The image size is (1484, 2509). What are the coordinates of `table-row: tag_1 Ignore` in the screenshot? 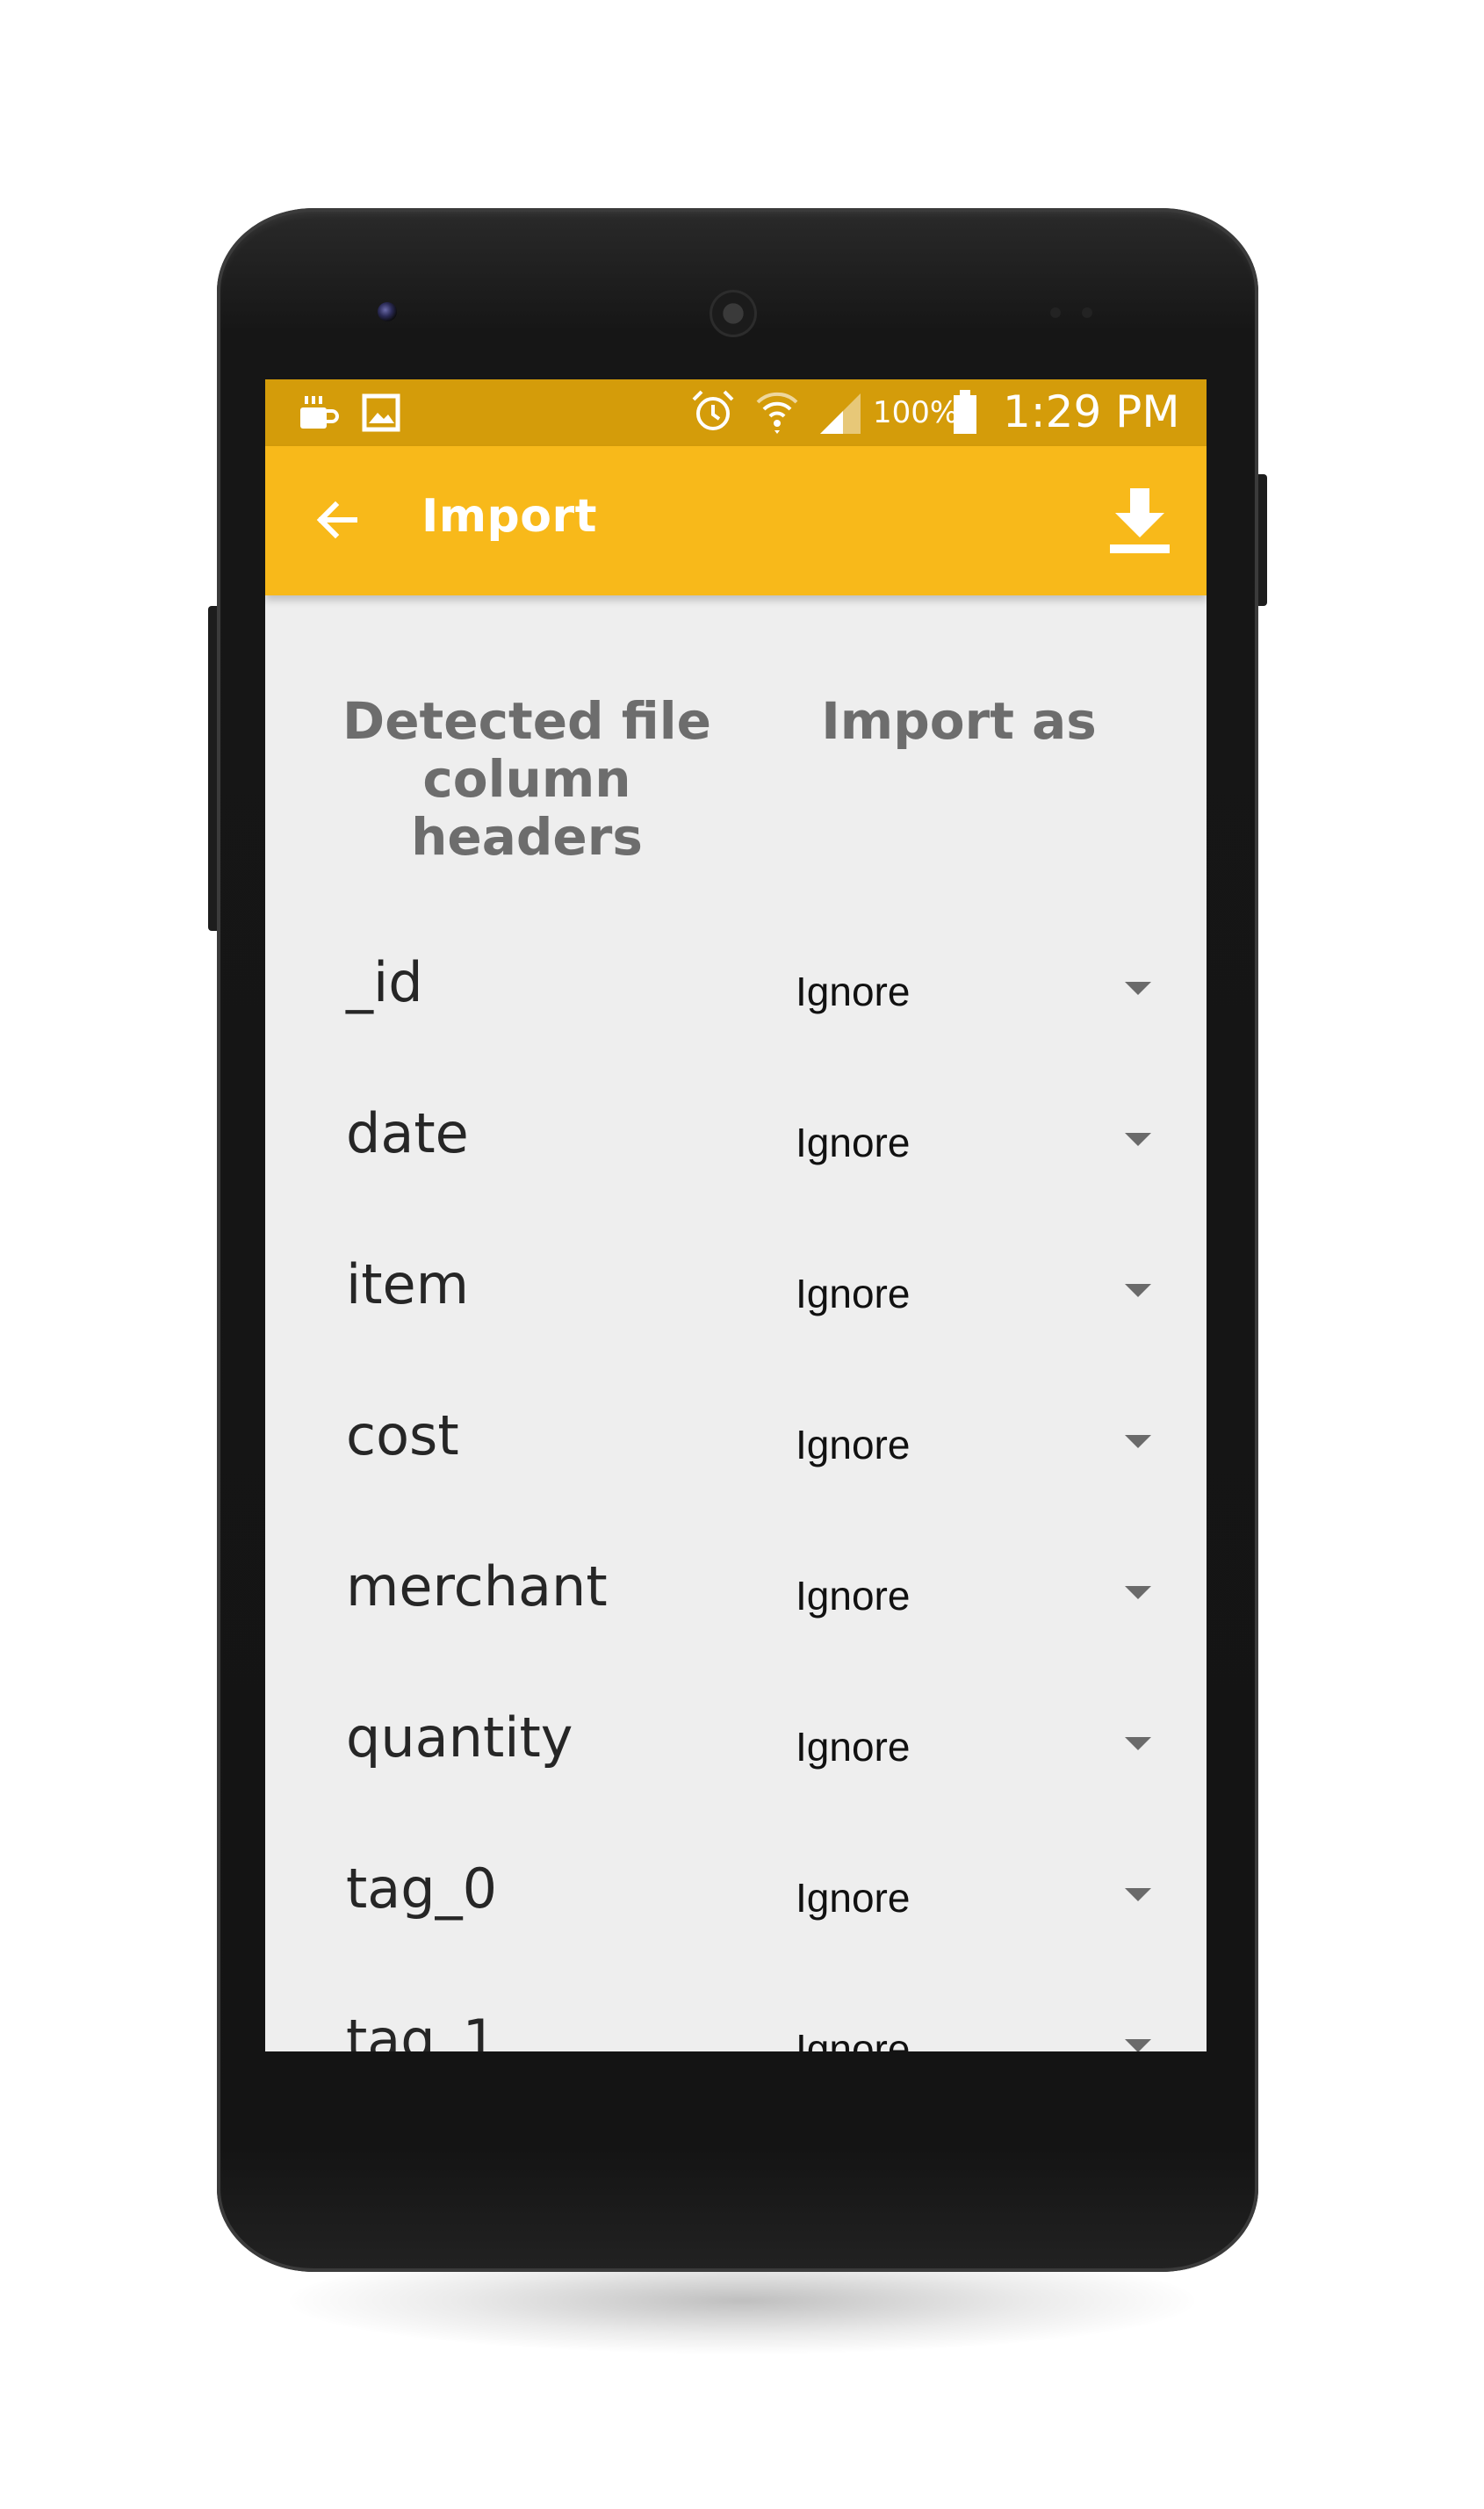 It's located at (736, 2029).